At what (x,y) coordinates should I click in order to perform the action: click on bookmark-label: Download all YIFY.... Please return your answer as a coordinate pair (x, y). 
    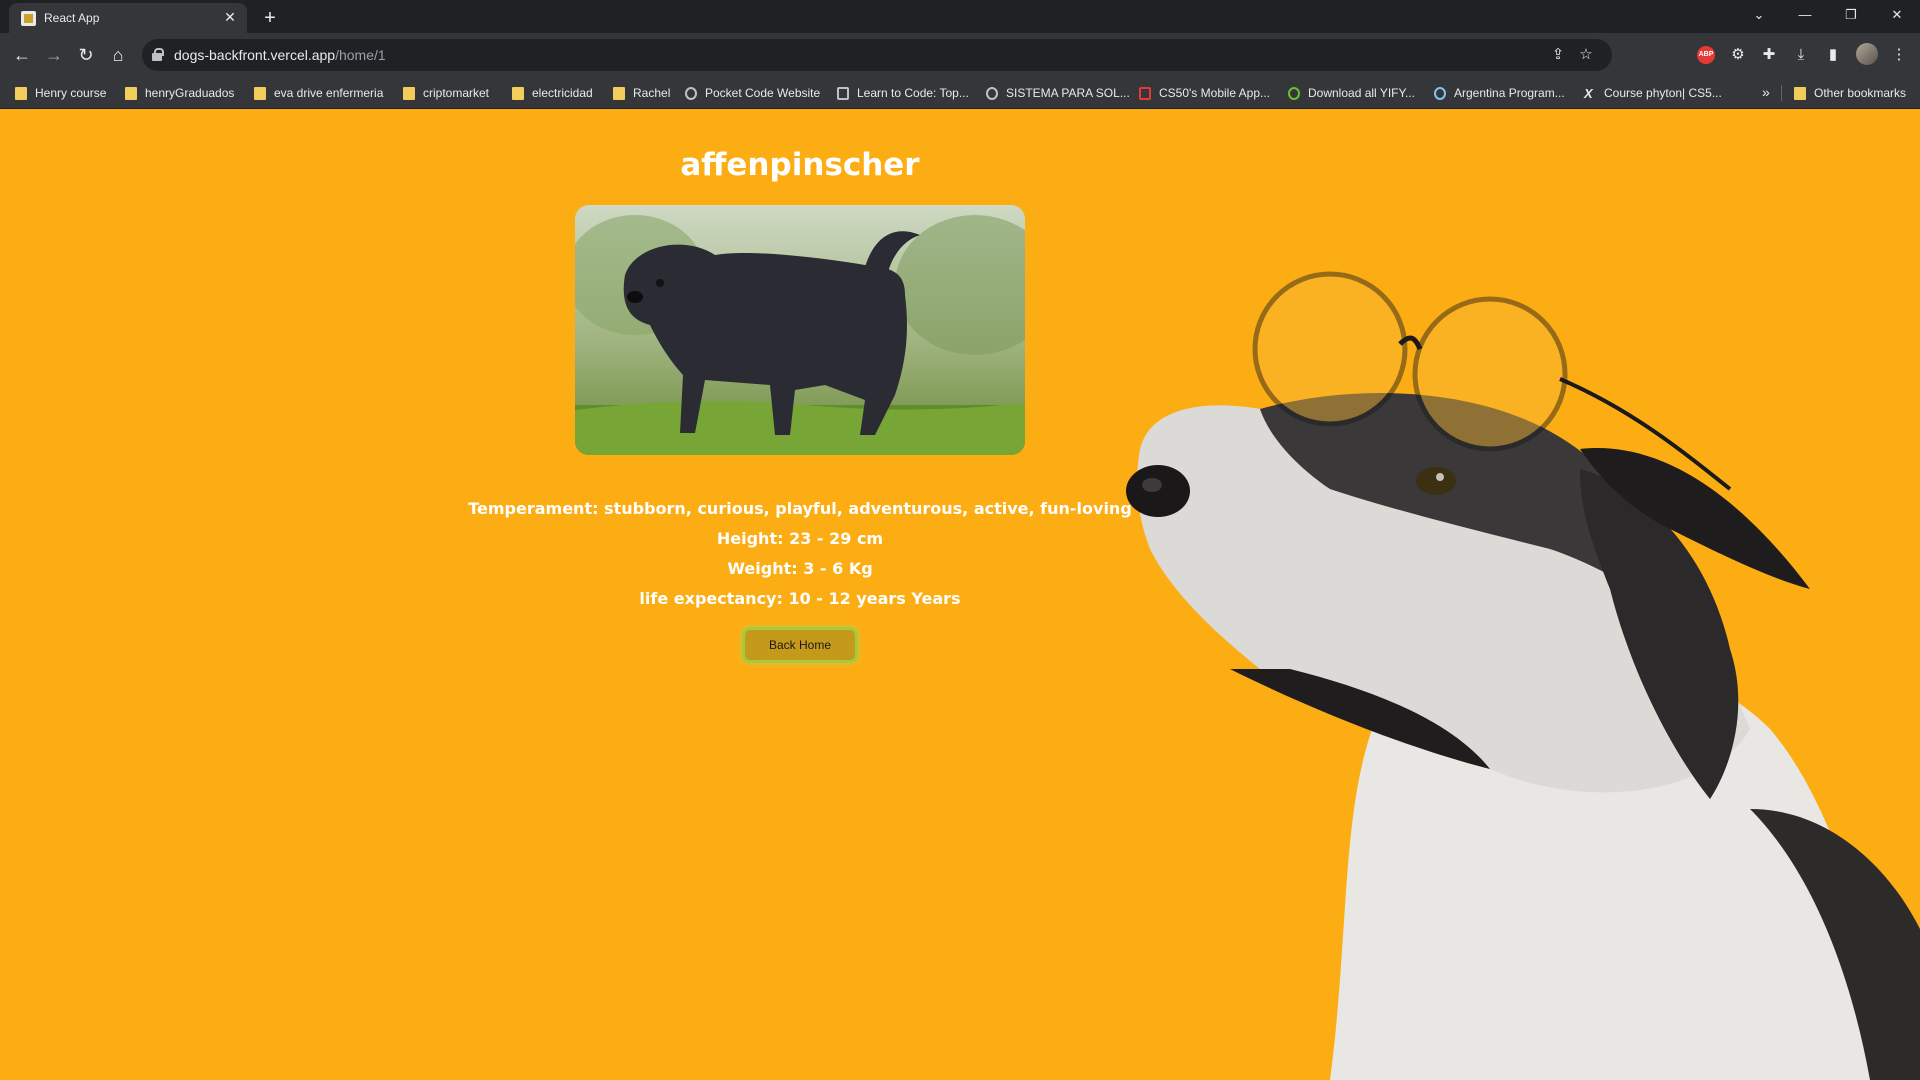
    Looking at the image, I should click on (1361, 93).